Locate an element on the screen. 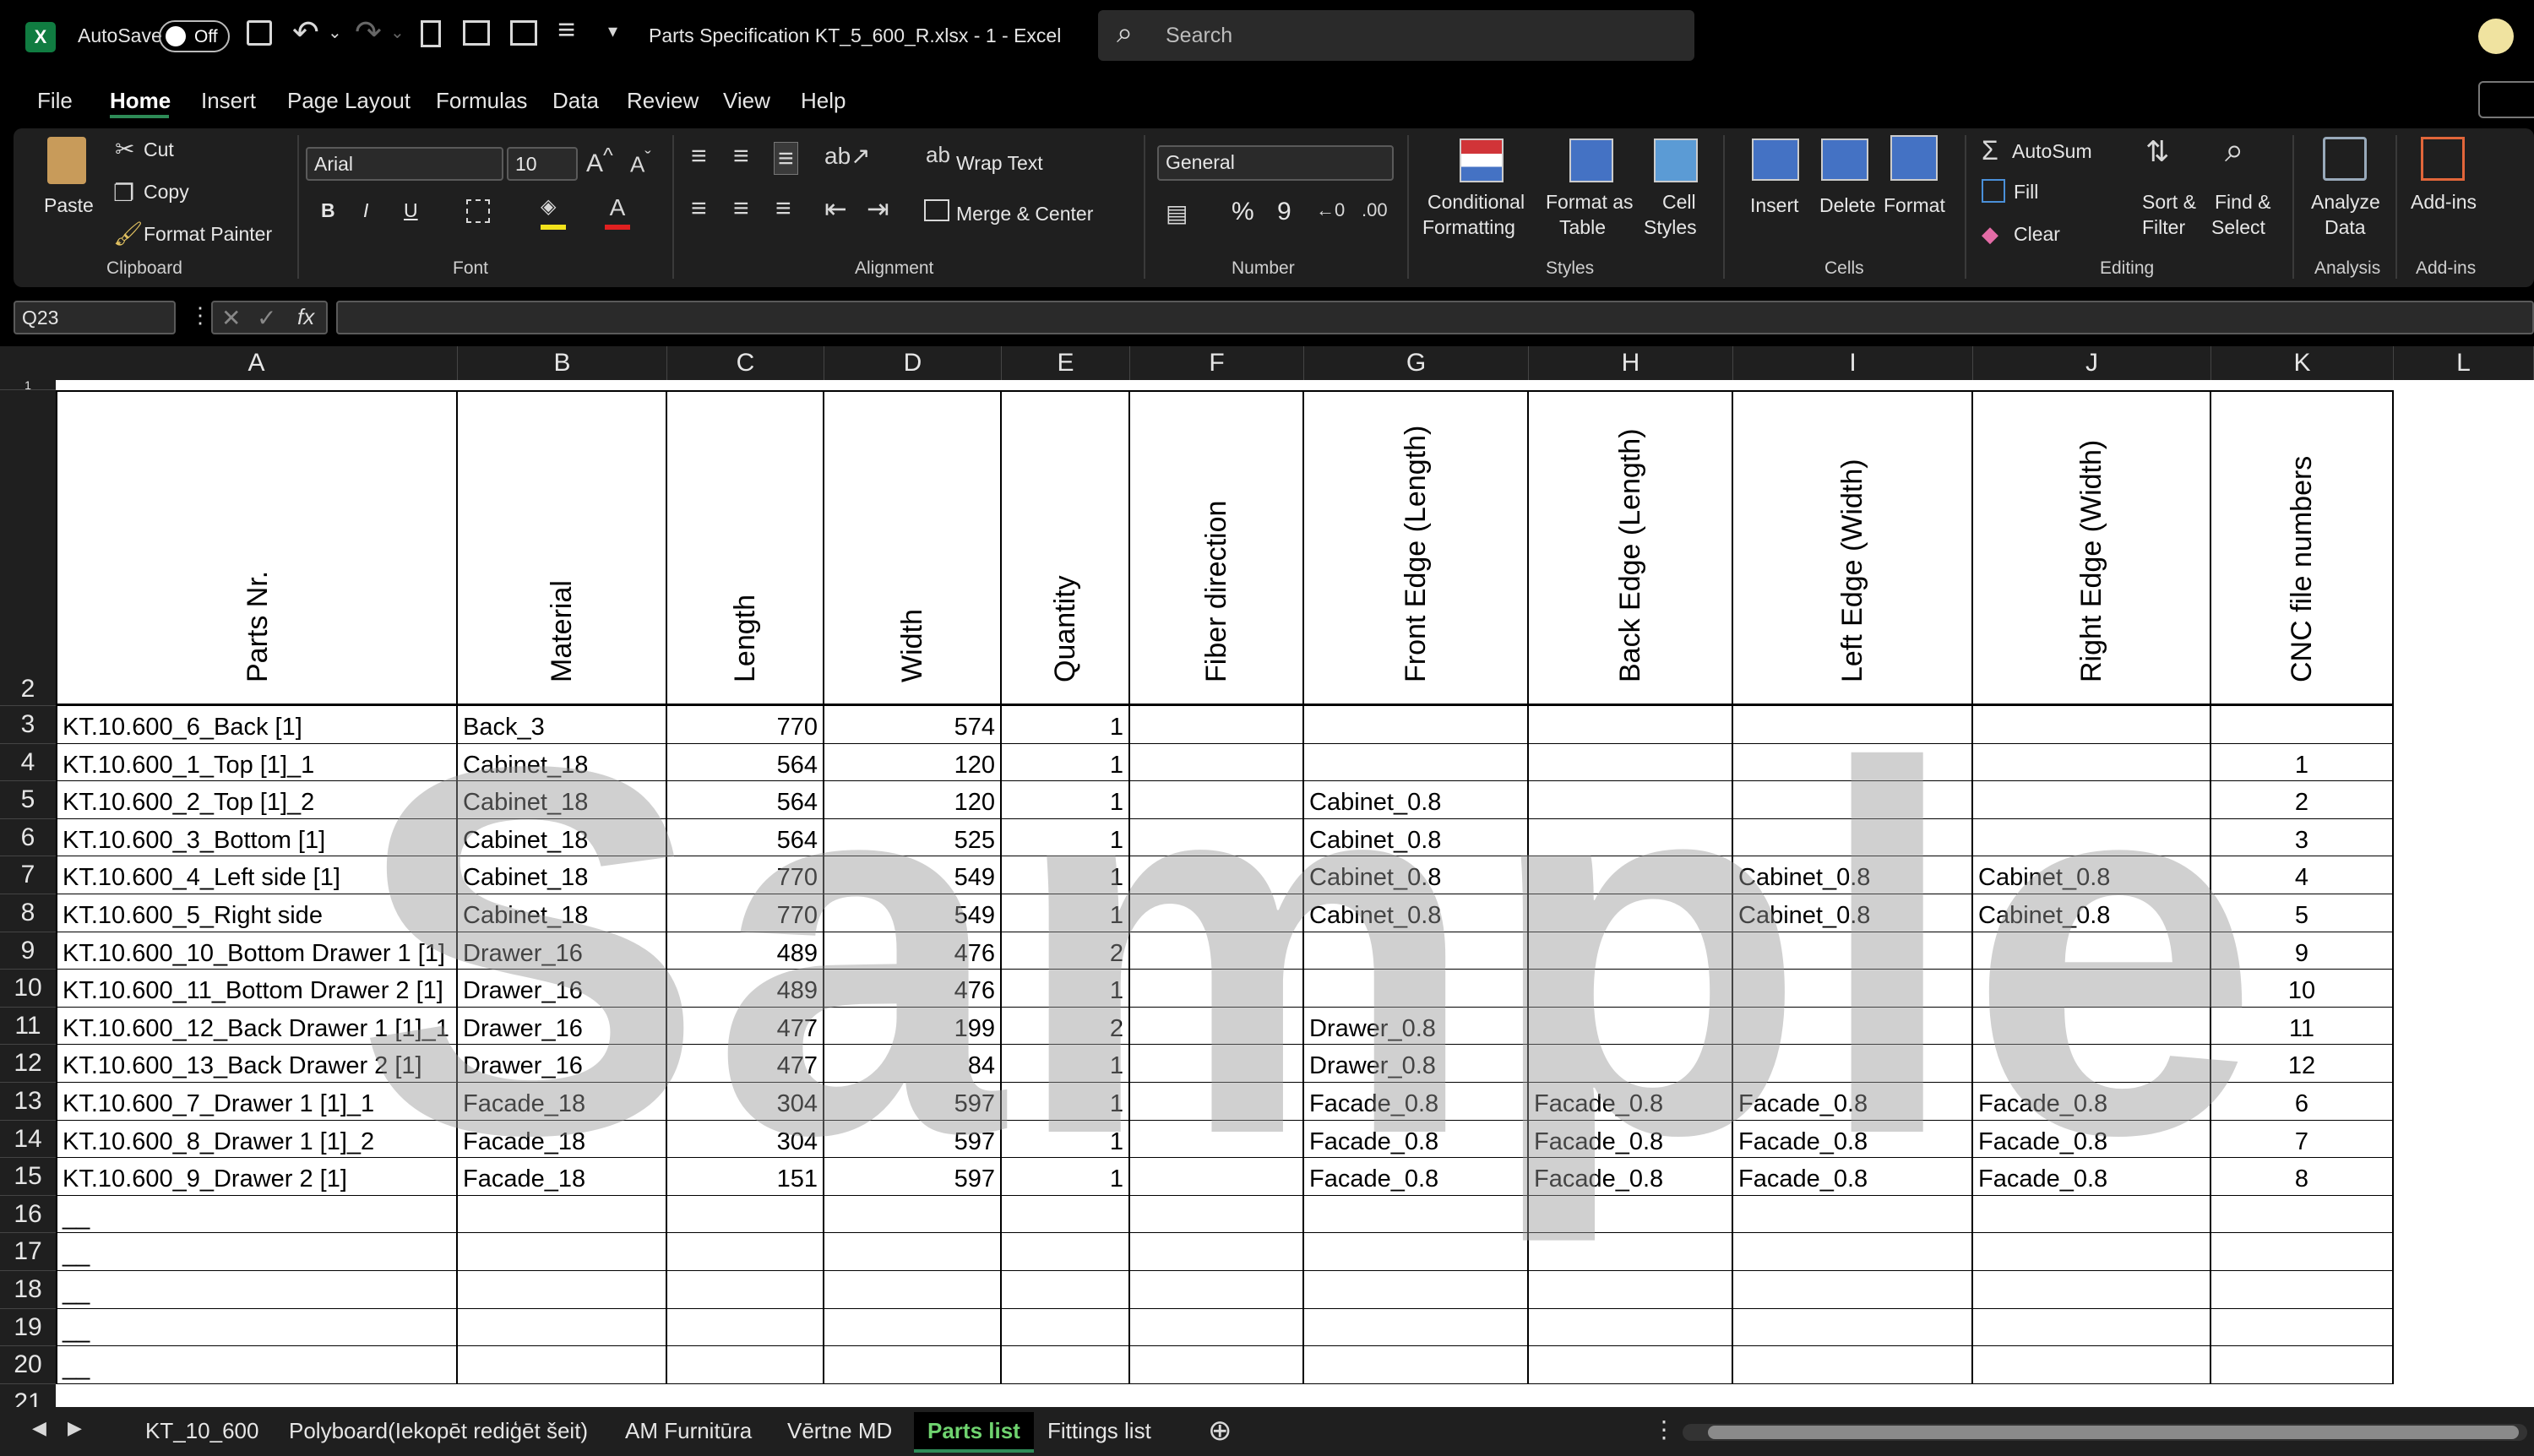 The width and height of the screenshot is (2534, 1456). paste-button: Paste is located at coordinates (69, 205).